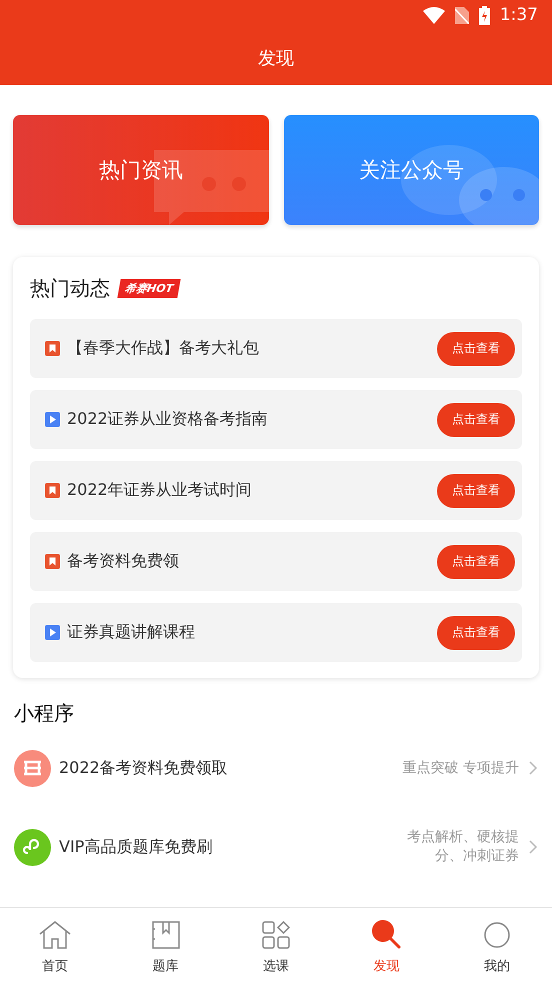 Image resolution: width=552 pixels, height=983 pixels. I want to click on item-title: 2022备考资料免费领取, so click(144, 768).